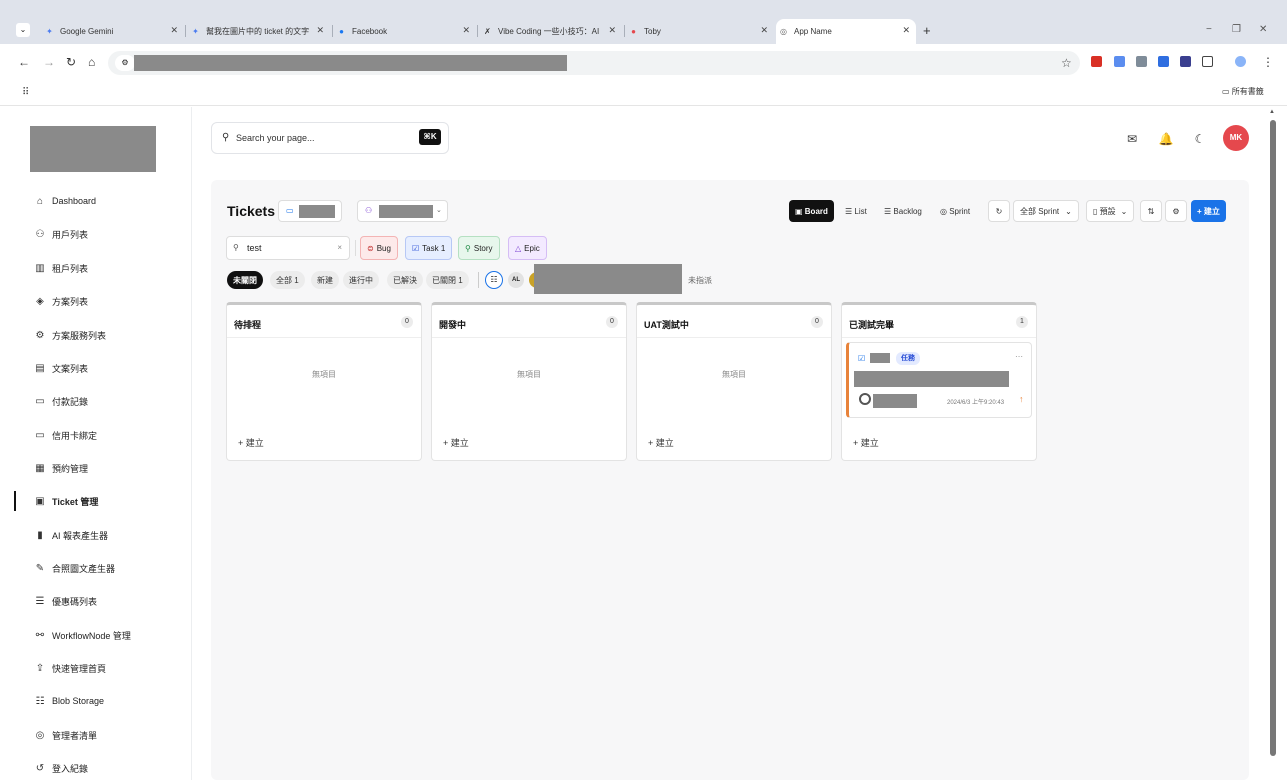 The height and width of the screenshot is (780, 1287). What do you see at coordinates (324, 381) in the screenshot?
I see `board-column: 待排程 0 無項目 + 建立` at bounding box center [324, 381].